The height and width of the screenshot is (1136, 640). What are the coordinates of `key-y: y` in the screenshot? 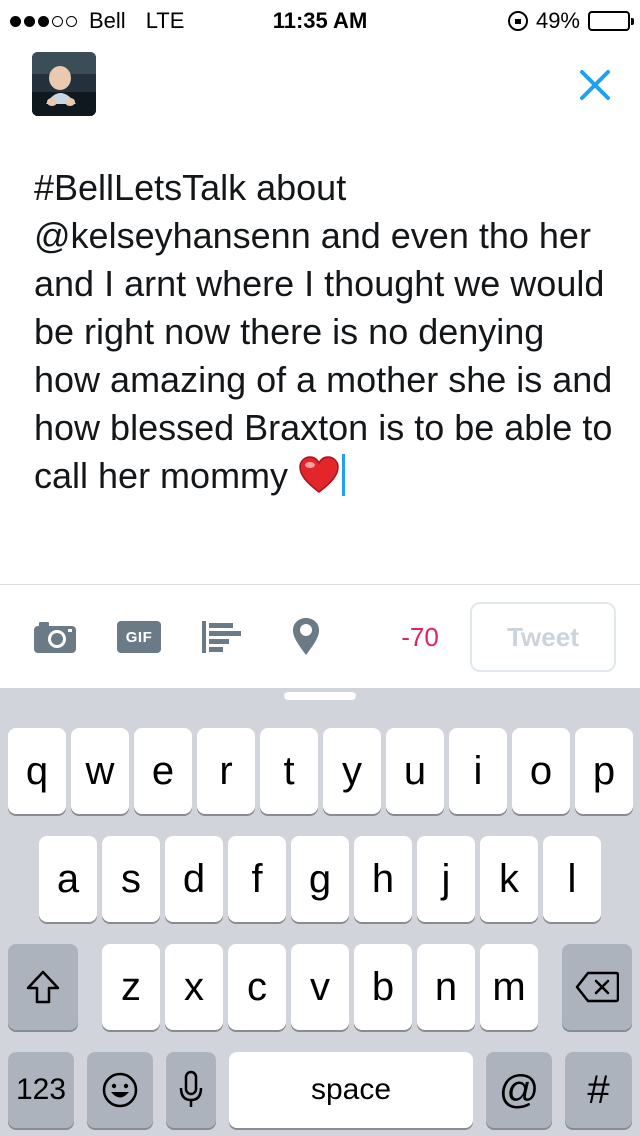 It's located at (352, 771).